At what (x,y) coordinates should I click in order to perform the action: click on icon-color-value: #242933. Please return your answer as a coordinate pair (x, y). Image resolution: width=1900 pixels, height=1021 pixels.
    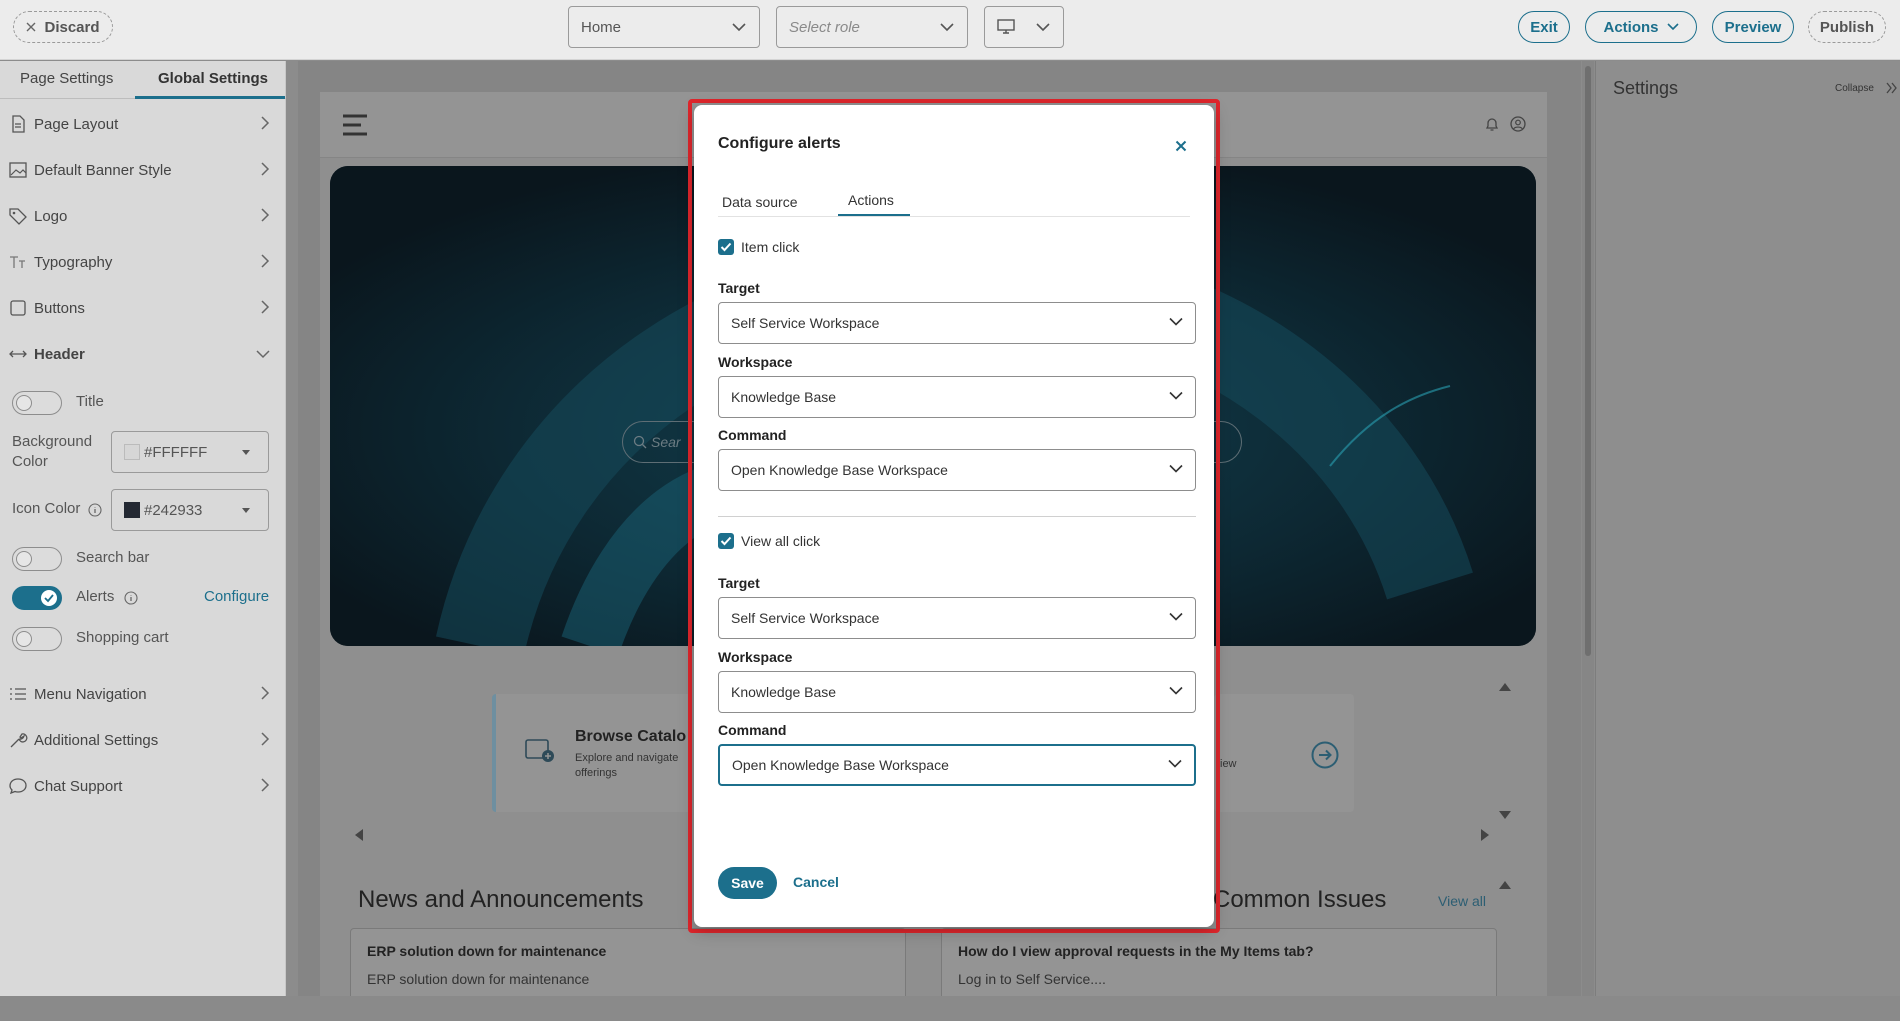
    Looking at the image, I should click on (173, 510).